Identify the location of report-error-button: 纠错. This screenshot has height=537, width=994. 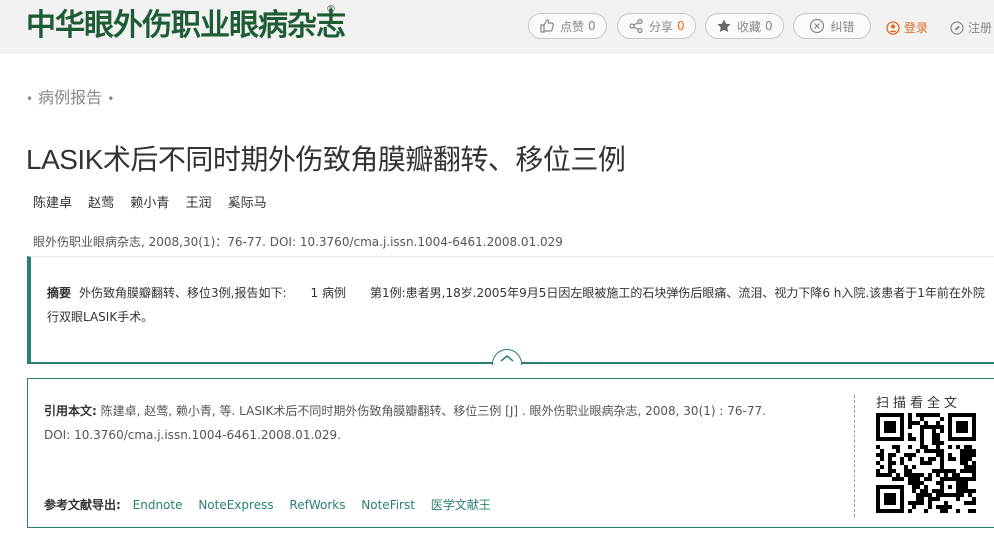
(832, 26).